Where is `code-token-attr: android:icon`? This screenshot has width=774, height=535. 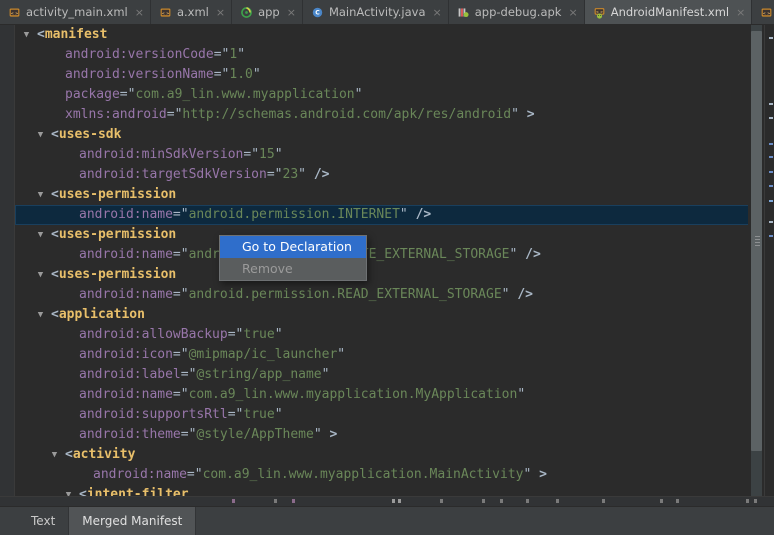 code-token-attr: android:icon is located at coordinates (126, 354).